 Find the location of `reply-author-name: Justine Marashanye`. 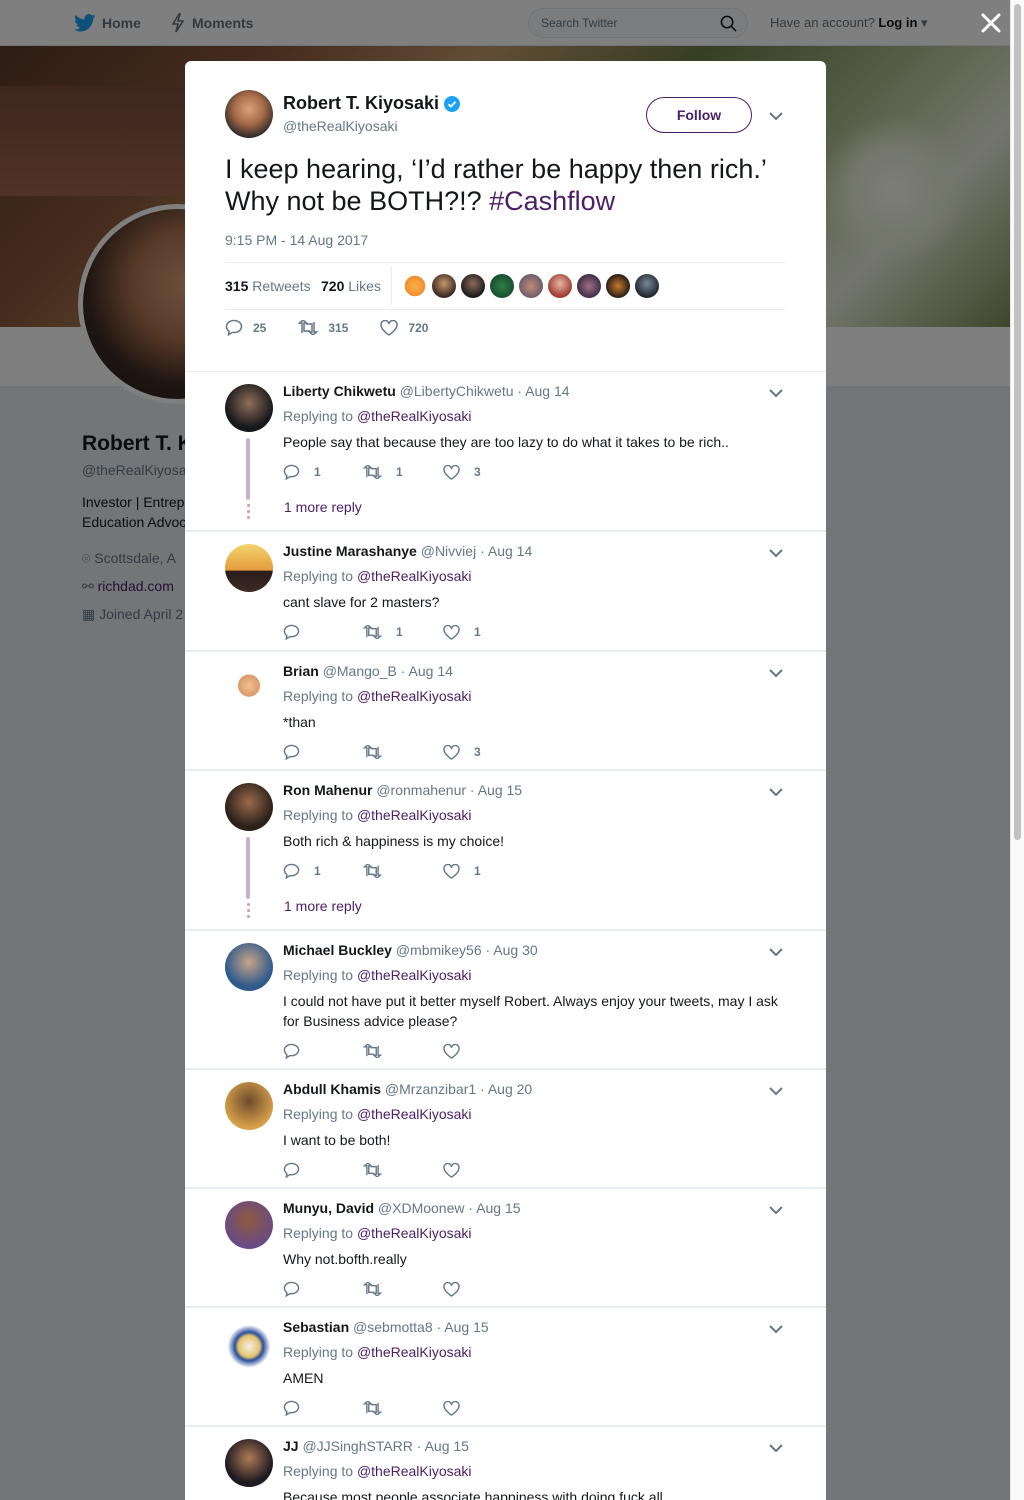

reply-author-name: Justine Marashanye is located at coordinates (350, 551).